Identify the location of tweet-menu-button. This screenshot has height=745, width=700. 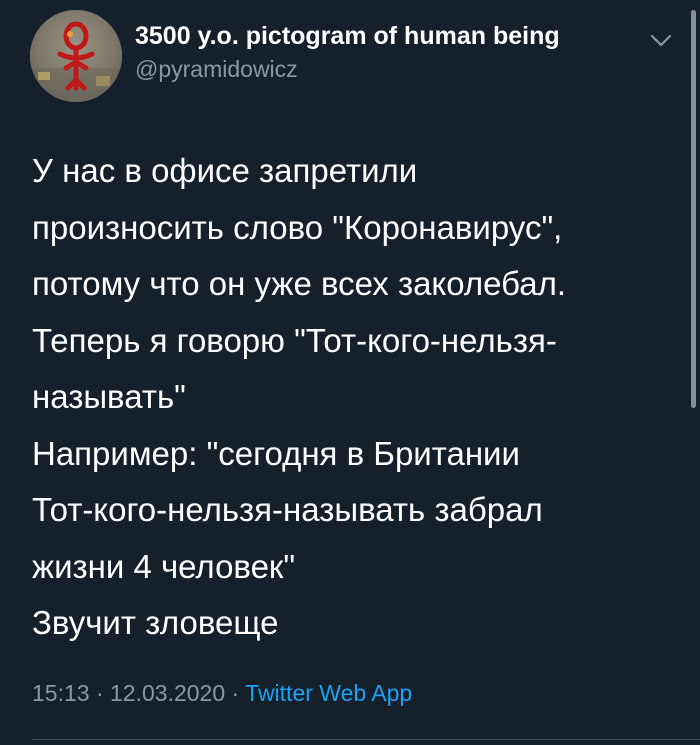
(661, 40).